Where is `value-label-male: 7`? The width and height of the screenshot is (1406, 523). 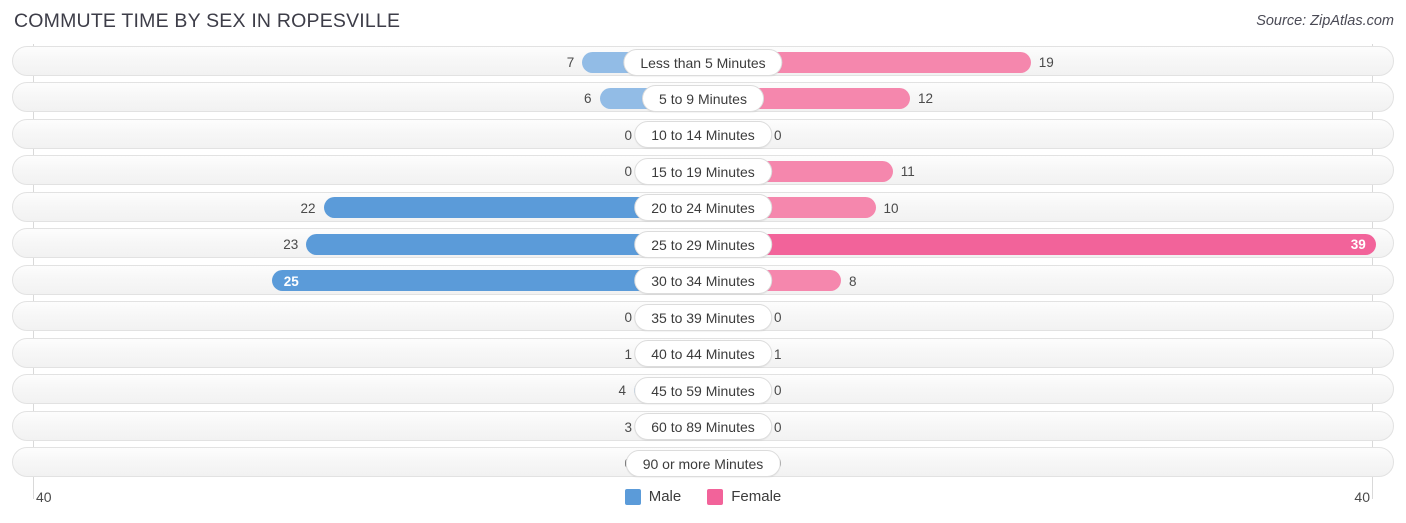
value-label-male: 7 is located at coordinates (570, 62).